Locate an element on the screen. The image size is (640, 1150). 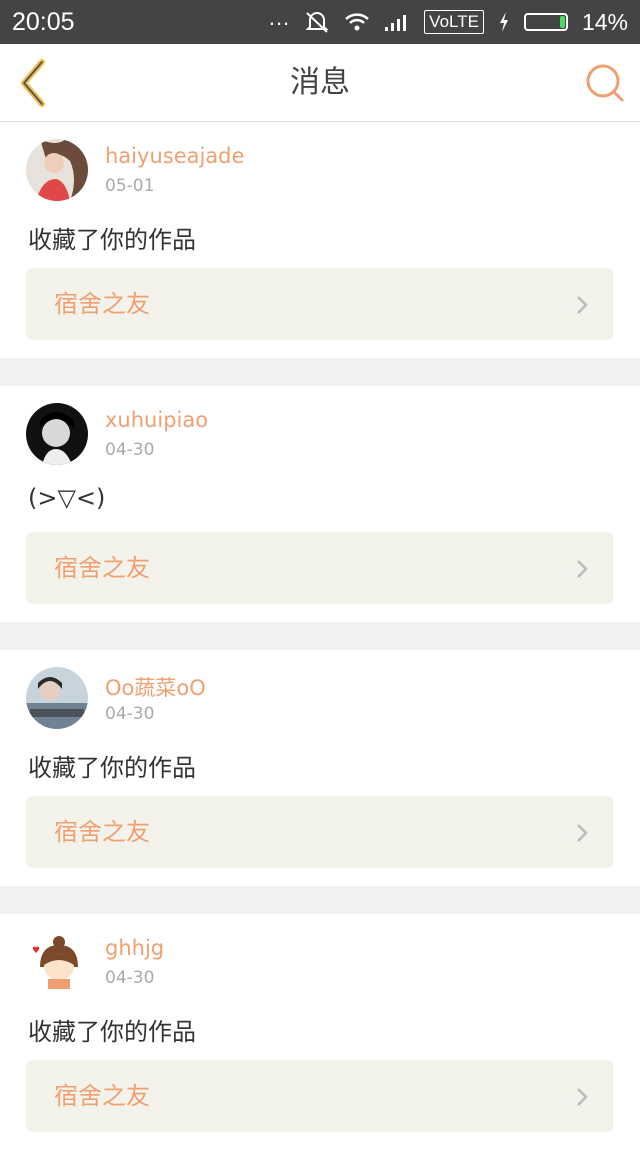
message-date: 05-01 is located at coordinates (130, 186).